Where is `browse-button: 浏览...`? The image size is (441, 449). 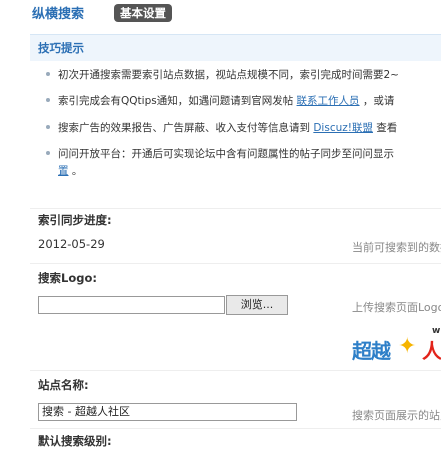
browse-button: 浏览... is located at coordinates (257, 305).